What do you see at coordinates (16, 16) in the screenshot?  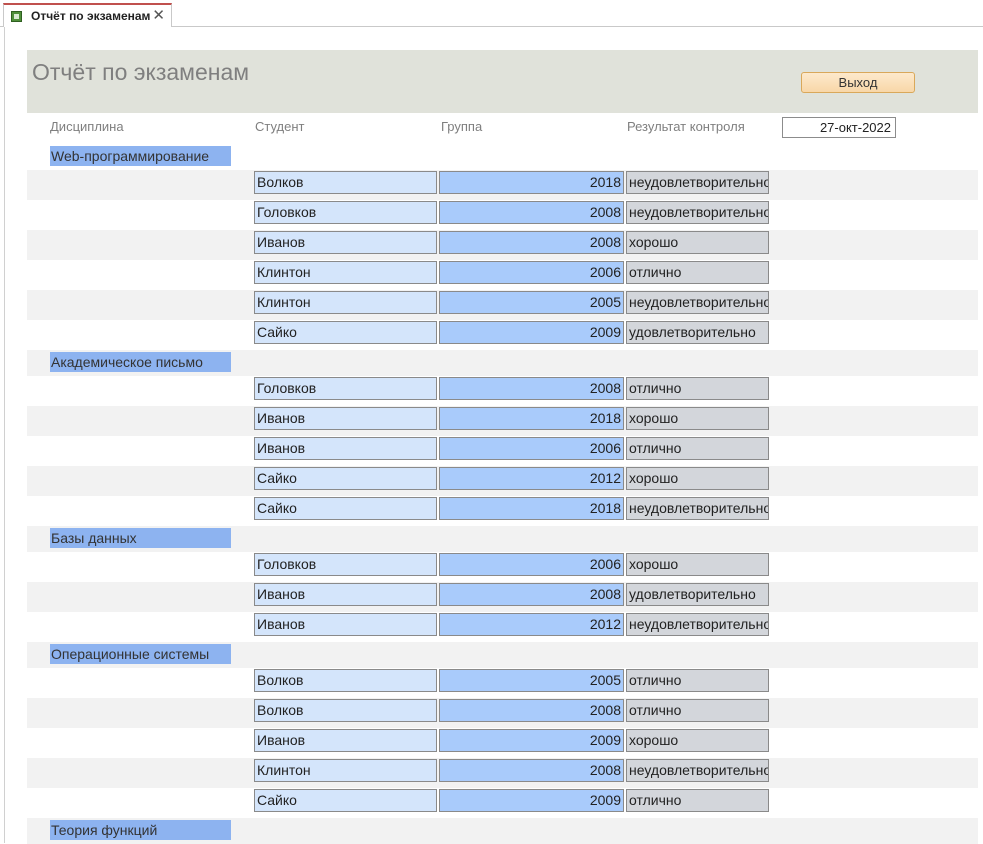 I see `report-icon` at bounding box center [16, 16].